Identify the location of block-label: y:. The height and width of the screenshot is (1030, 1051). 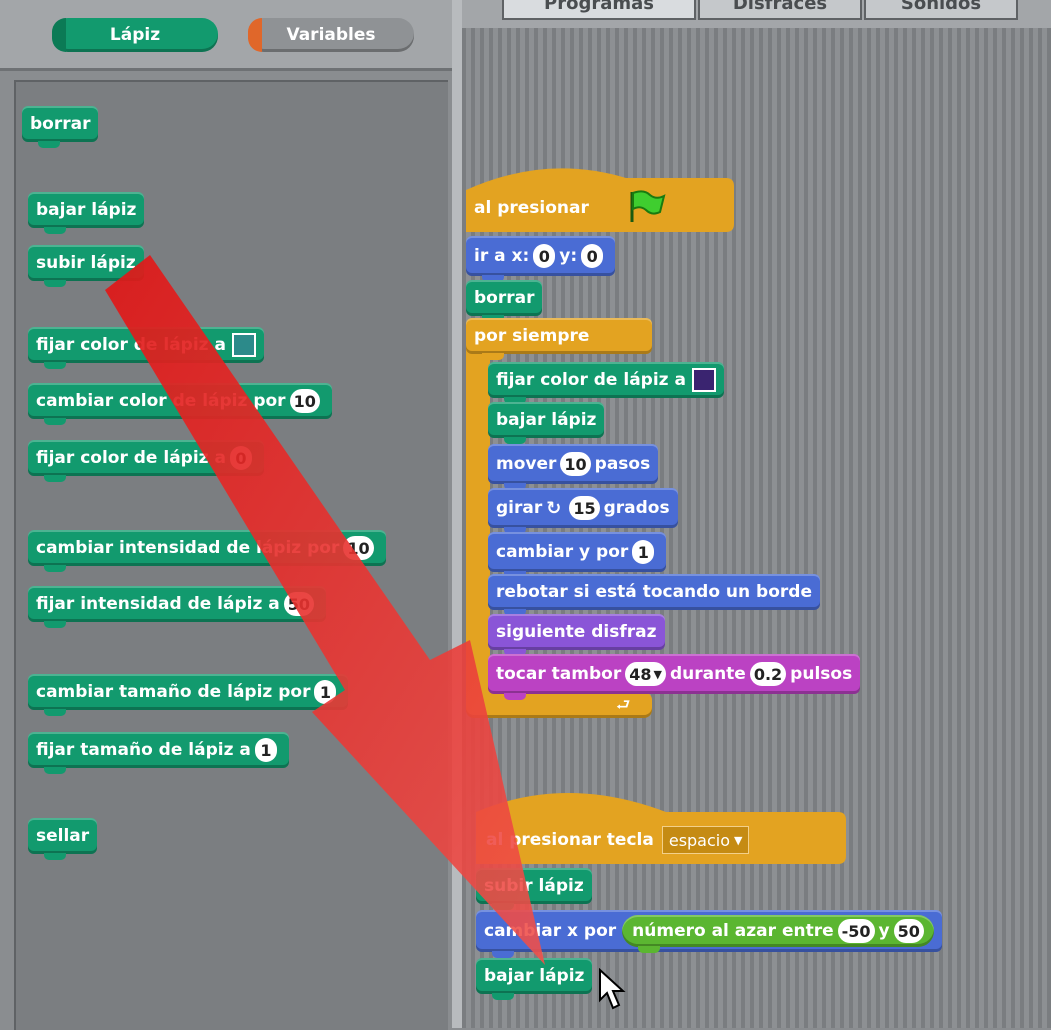
(568, 256).